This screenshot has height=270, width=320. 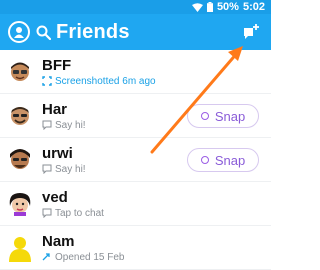 I want to click on page-title: Friends, so click(x=93, y=31).